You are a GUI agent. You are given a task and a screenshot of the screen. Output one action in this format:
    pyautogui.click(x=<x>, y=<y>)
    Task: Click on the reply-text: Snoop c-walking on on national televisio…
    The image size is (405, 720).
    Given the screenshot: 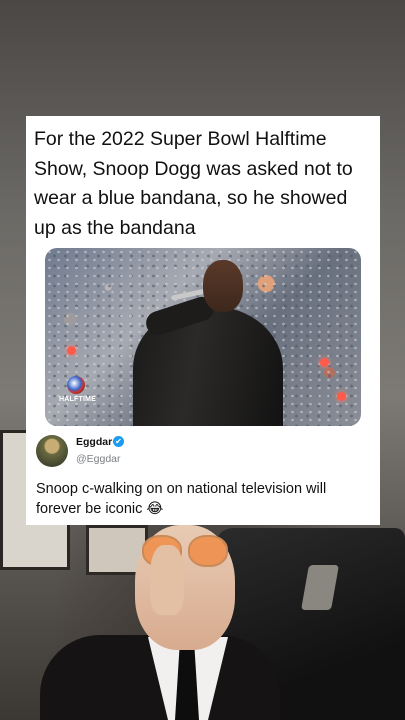 What is the action you would take?
    pyautogui.click(x=181, y=499)
    